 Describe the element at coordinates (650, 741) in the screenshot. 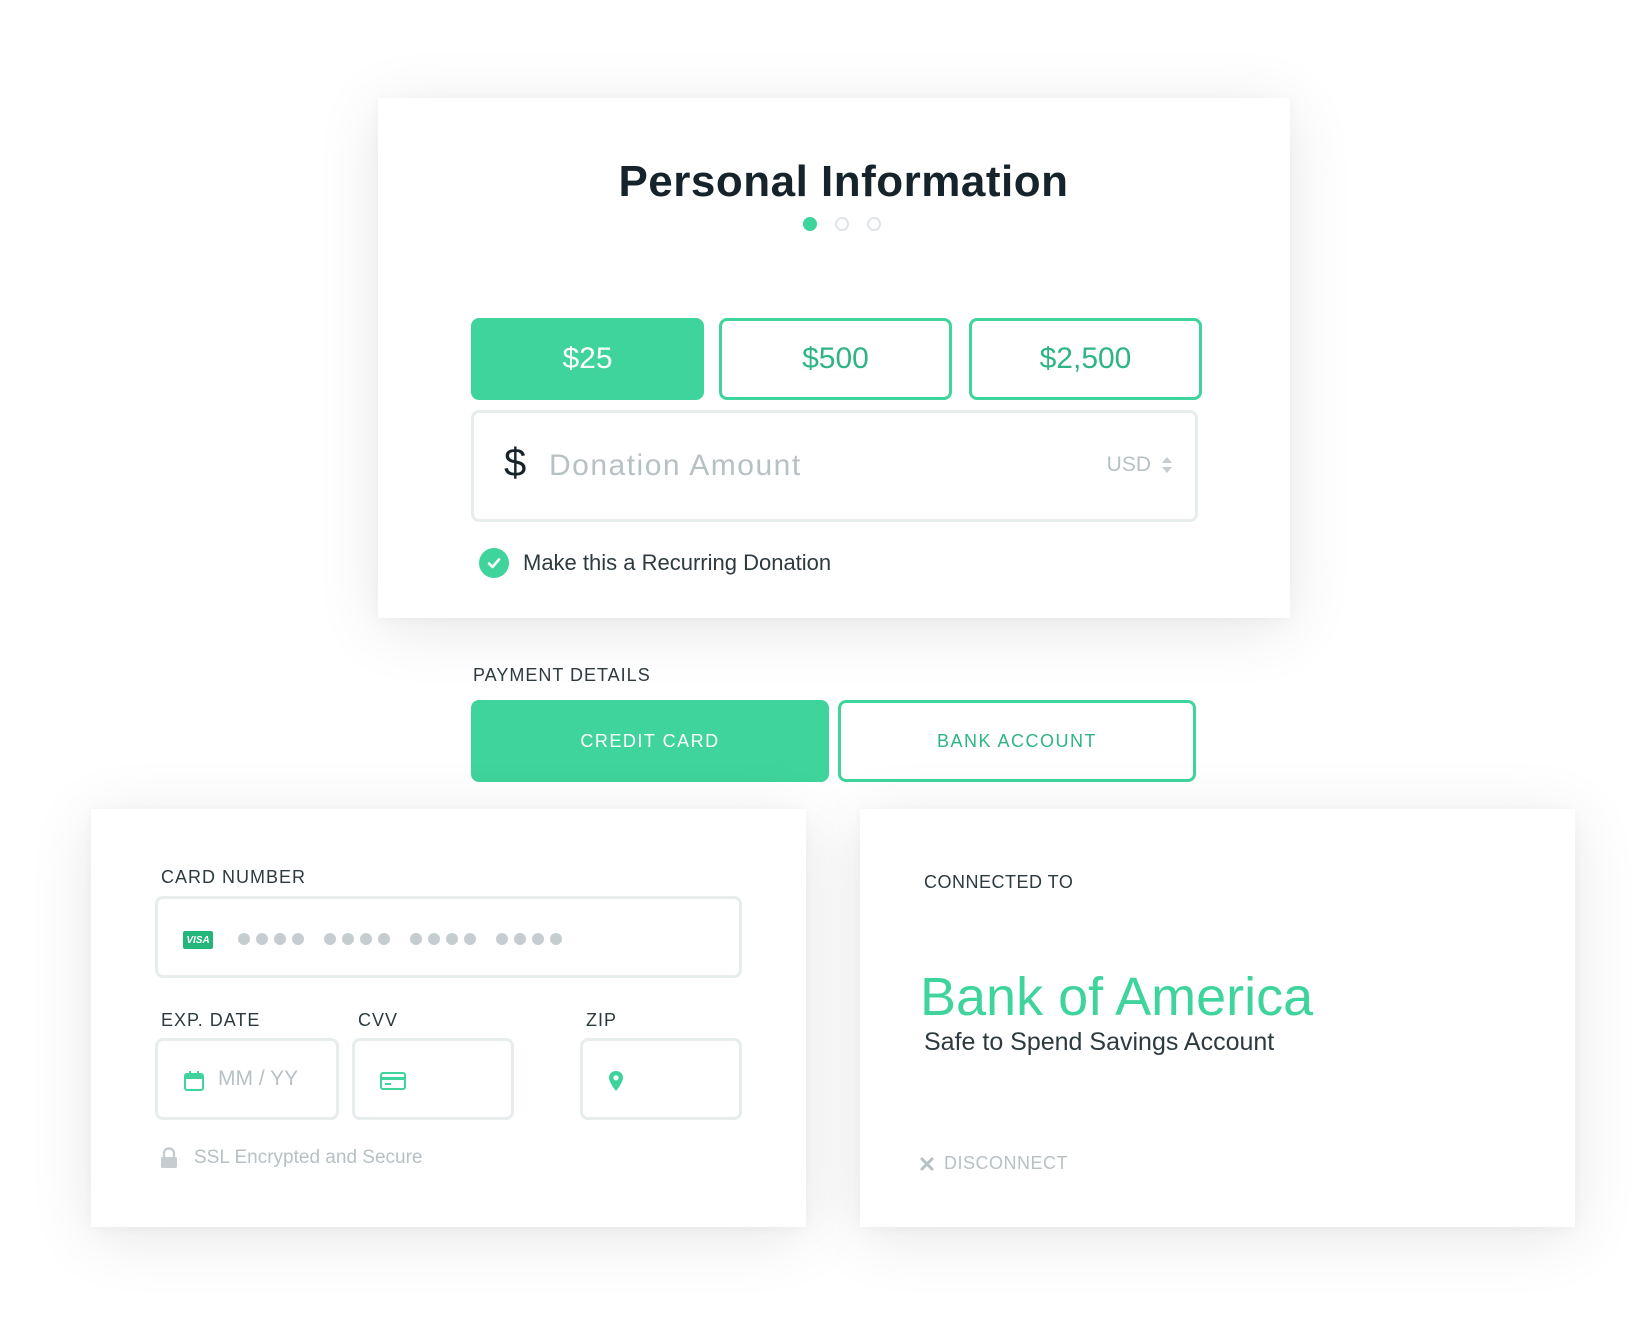

I see `tab-credit-card: CREDIT CARD` at that location.